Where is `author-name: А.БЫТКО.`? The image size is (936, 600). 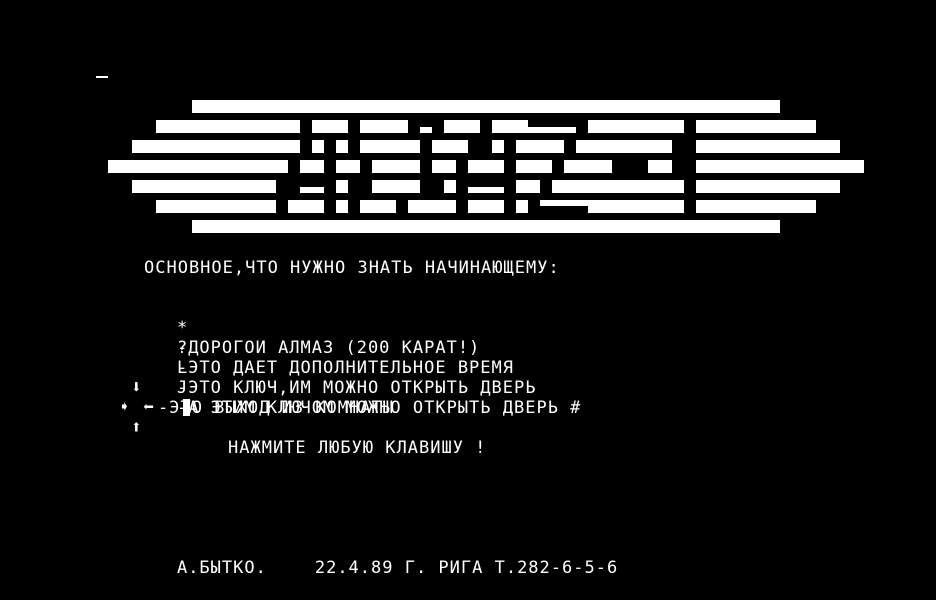
author-name: А.БЫТКО. is located at coordinates (221, 568).